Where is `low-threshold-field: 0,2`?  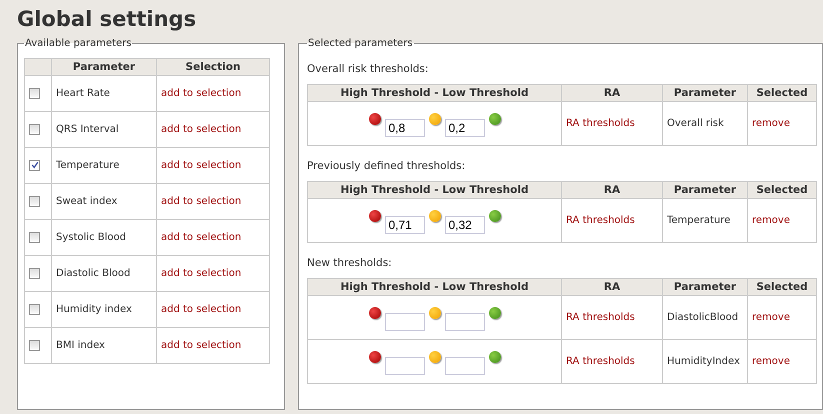
low-threshold-field: 0,2 is located at coordinates (464, 128).